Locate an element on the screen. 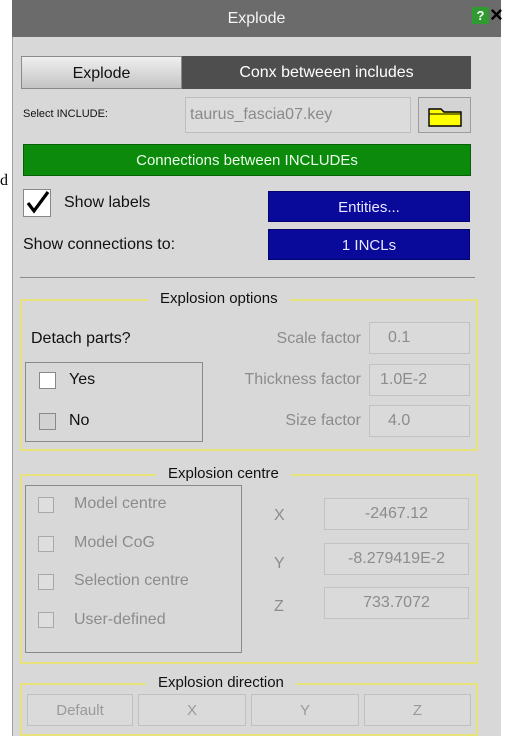  yes-checkbox is located at coordinates (47, 380).